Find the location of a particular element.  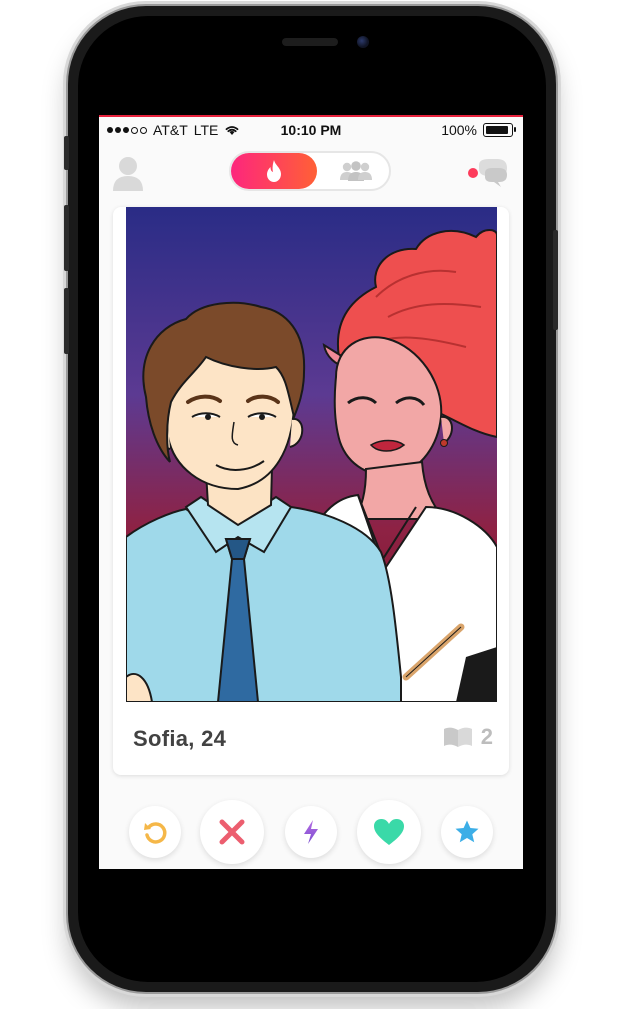

rewind-icon is located at coordinates (155, 833).